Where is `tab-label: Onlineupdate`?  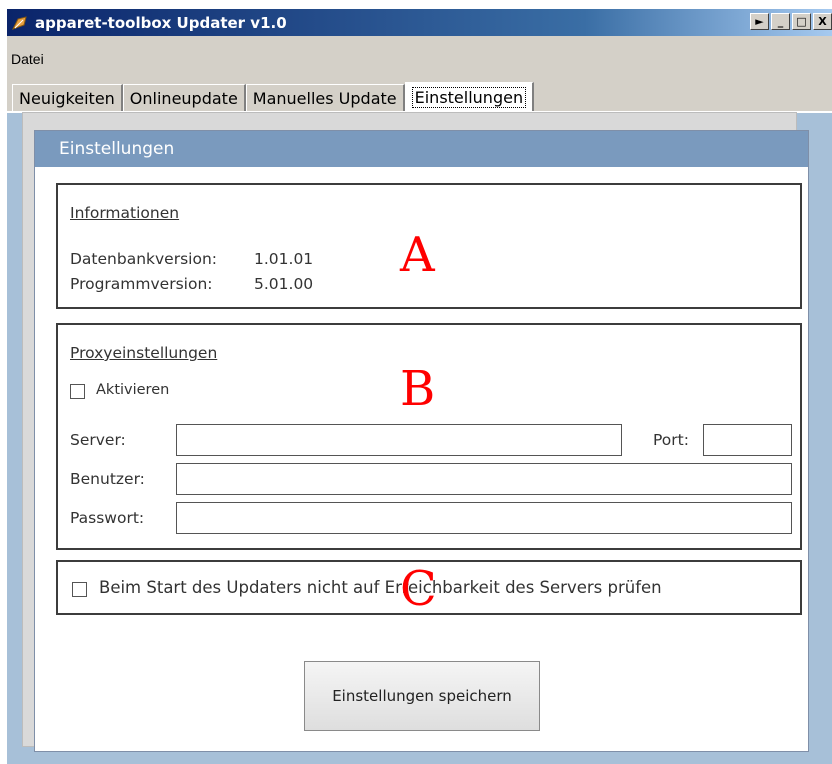
tab-label: Onlineupdate is located at coordinates (183, 98).